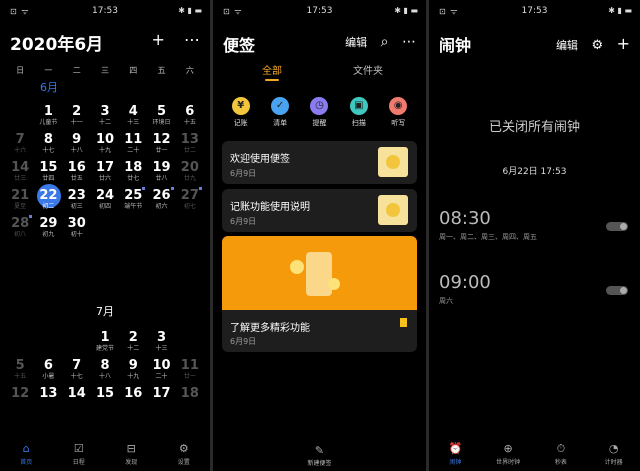 This screenshot has height=471, width=640. Describe the element at coordinates (534, 292) in the screenshot. I see `alarm-item: 09:00 周六` at that location.